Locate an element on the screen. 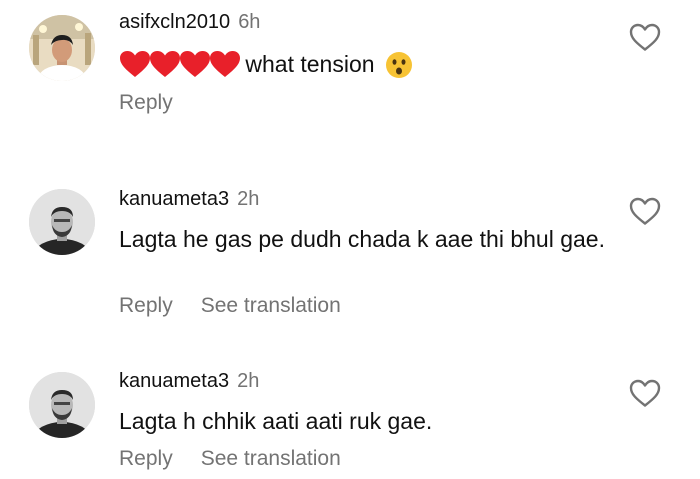 The image size is (700, 479). comment-text: Lagta h chhik aati aati ruk gae. is located at coordinates (276, 421).